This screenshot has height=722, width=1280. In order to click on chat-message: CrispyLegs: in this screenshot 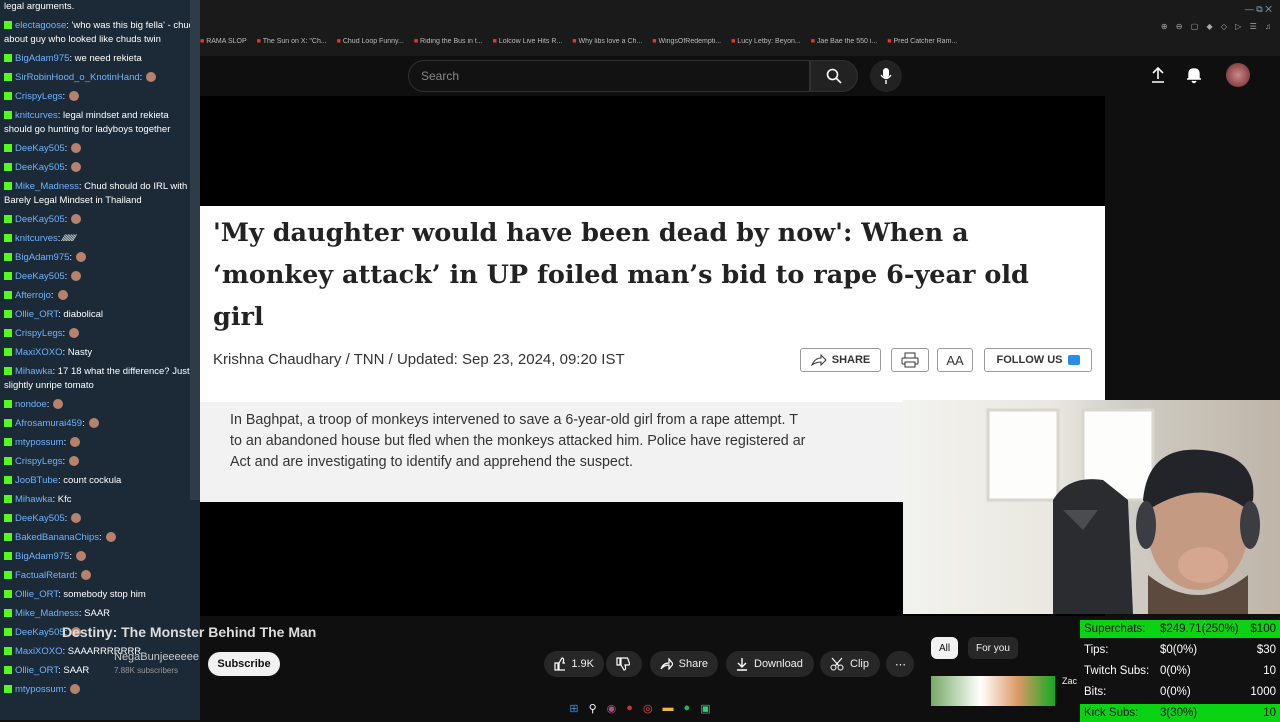, I will do `click(99, 97)`.